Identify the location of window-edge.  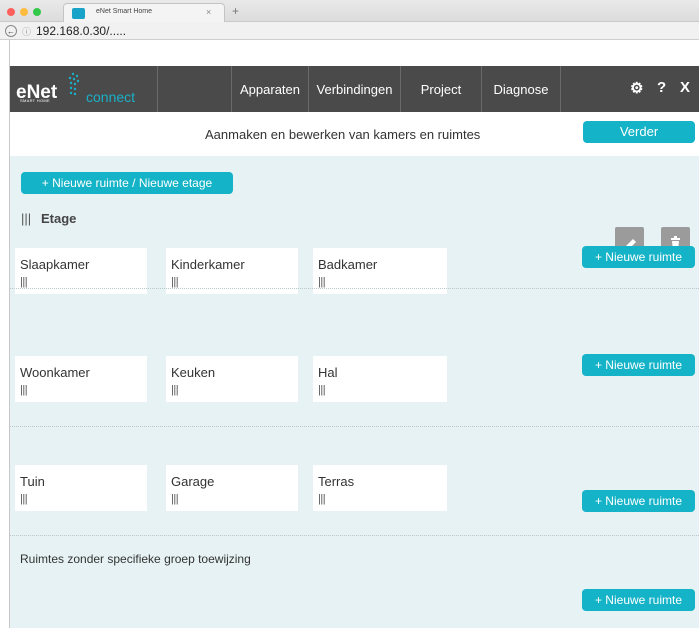
(5, 334).